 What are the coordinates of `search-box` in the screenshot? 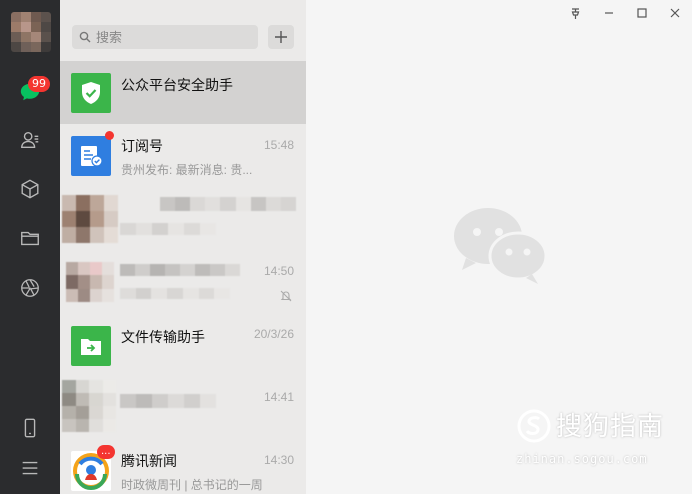 It's located at (165, 37).